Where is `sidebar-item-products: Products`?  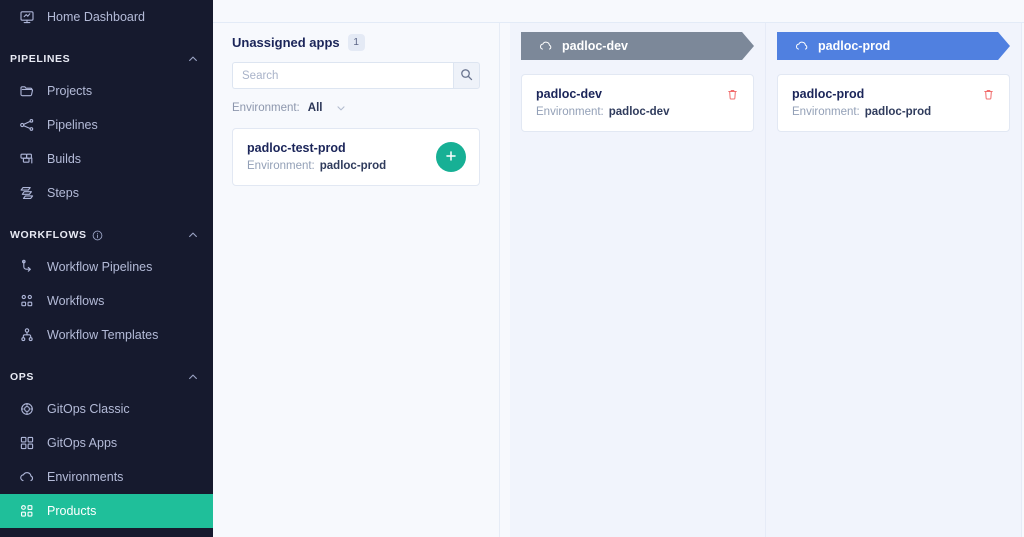
sidebar-item-products: Products is located at coordinates (106, 511).